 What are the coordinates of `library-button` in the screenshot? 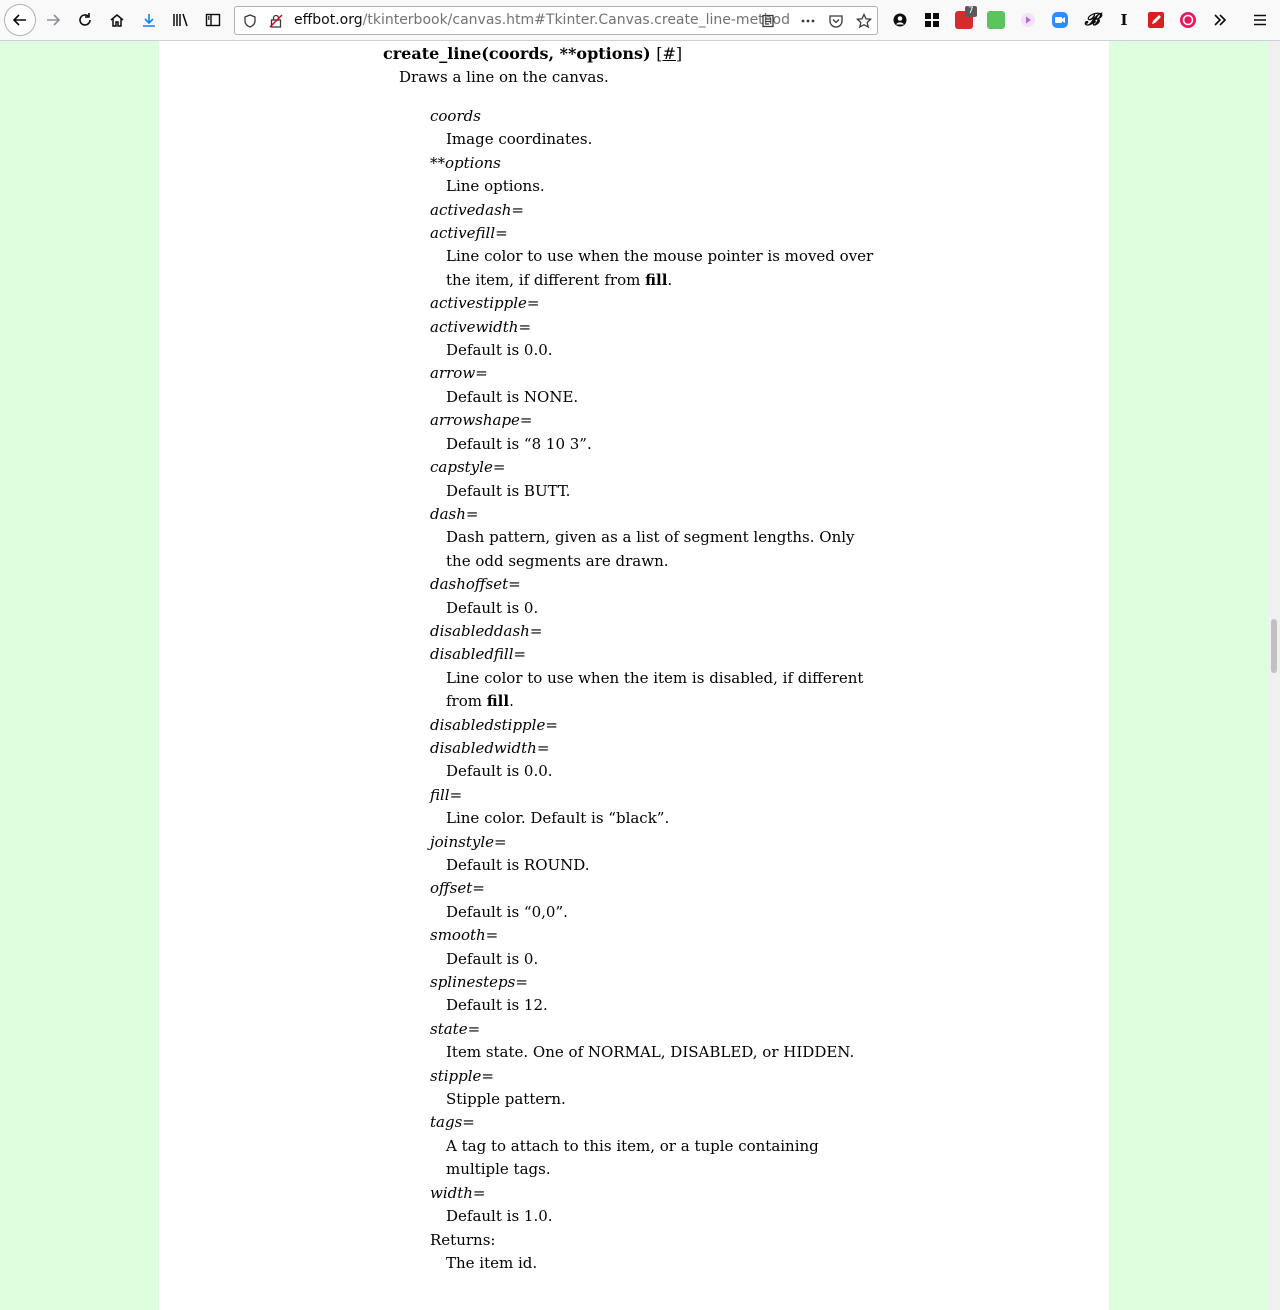 It's located at (181, 20).